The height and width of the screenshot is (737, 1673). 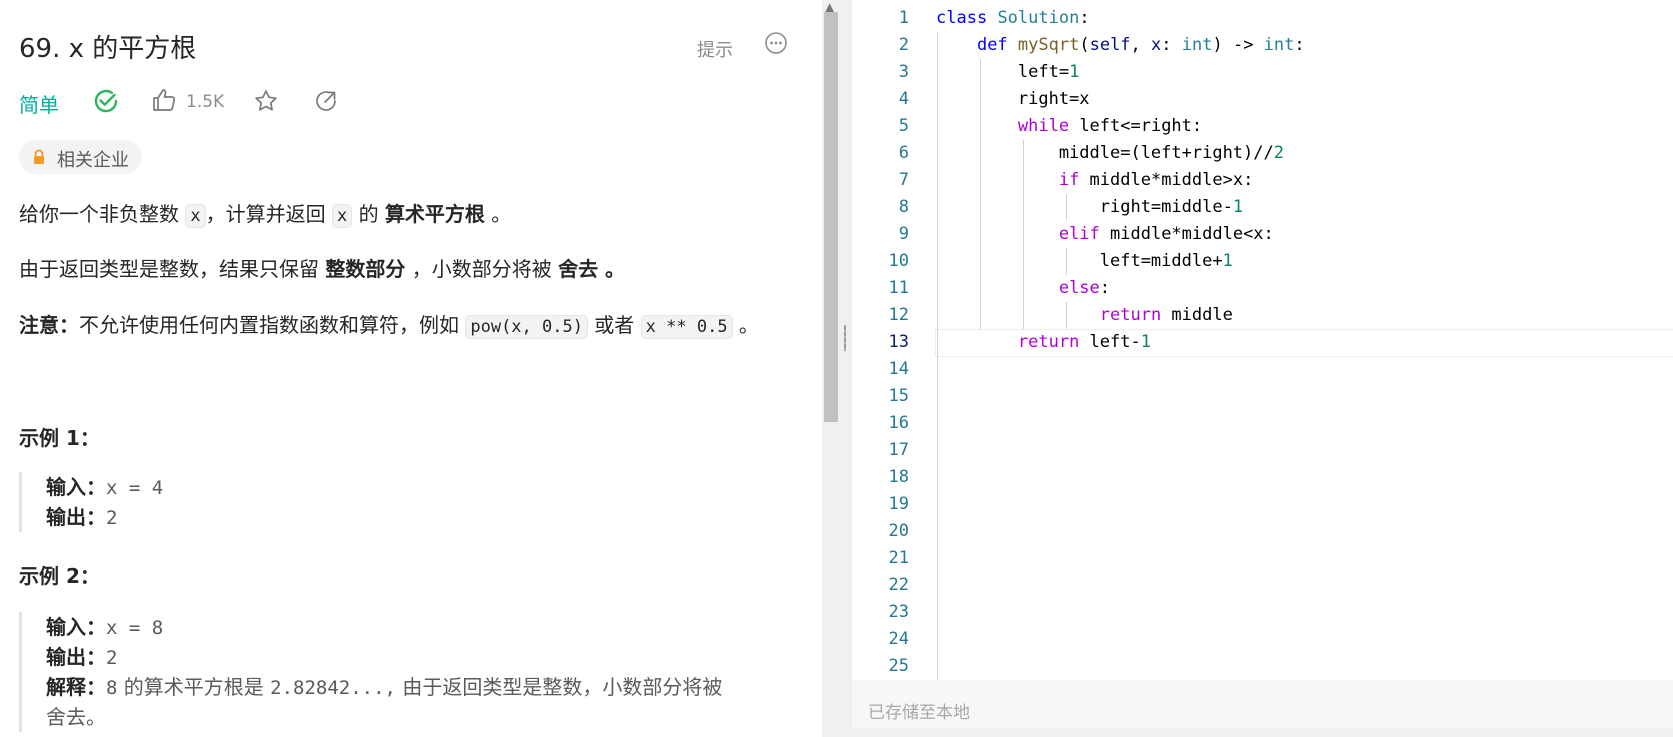 What do you see at coordinates (898, 369) in the screenshot?
I see `line-number: 14` at bounding box center [898, 369].